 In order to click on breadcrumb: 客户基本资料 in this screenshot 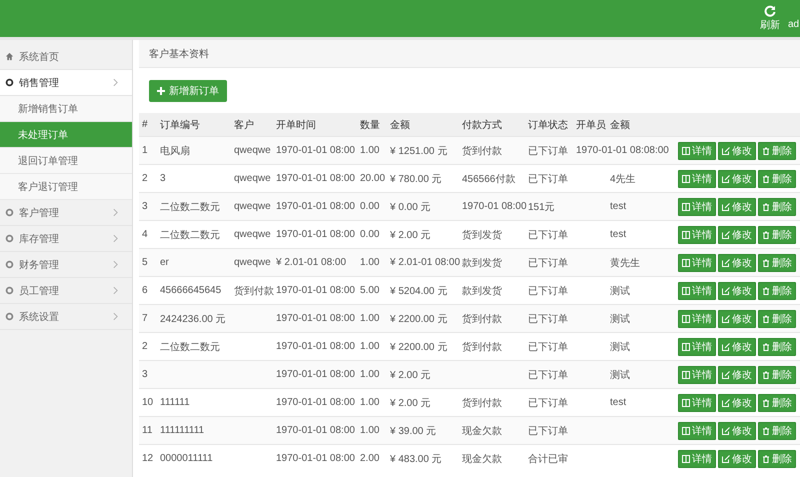, I will do `click(179, 54)`.